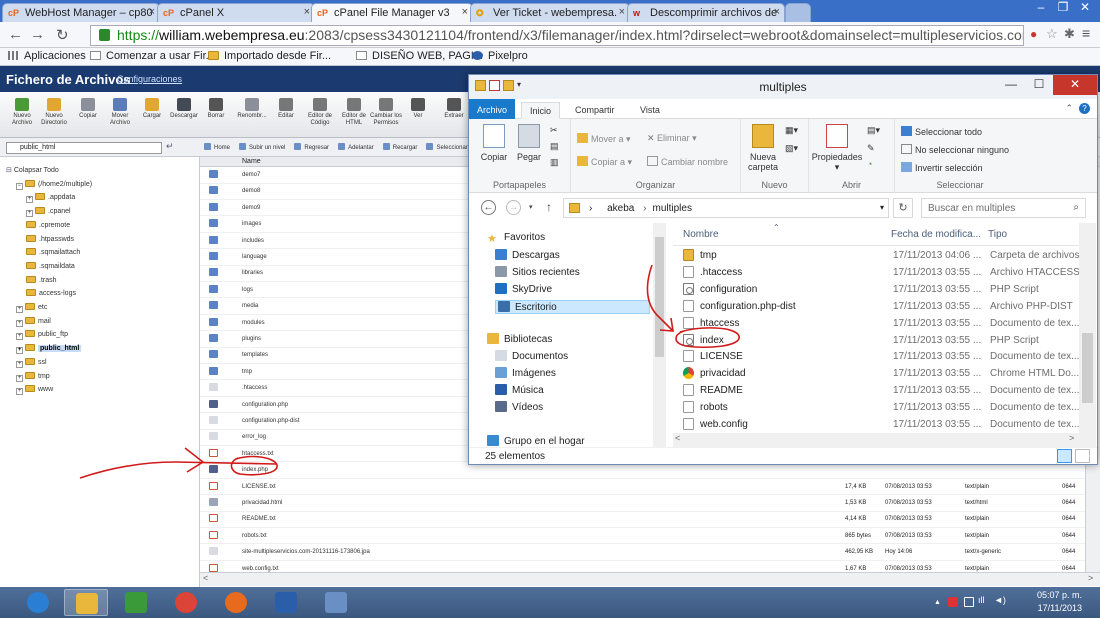 This screenshot has height=618, width=1100. What do you see at coordinates (492, 109) in the screenshot?
I see `tab-archivo: Archivo` at bounding box center [492, 109].